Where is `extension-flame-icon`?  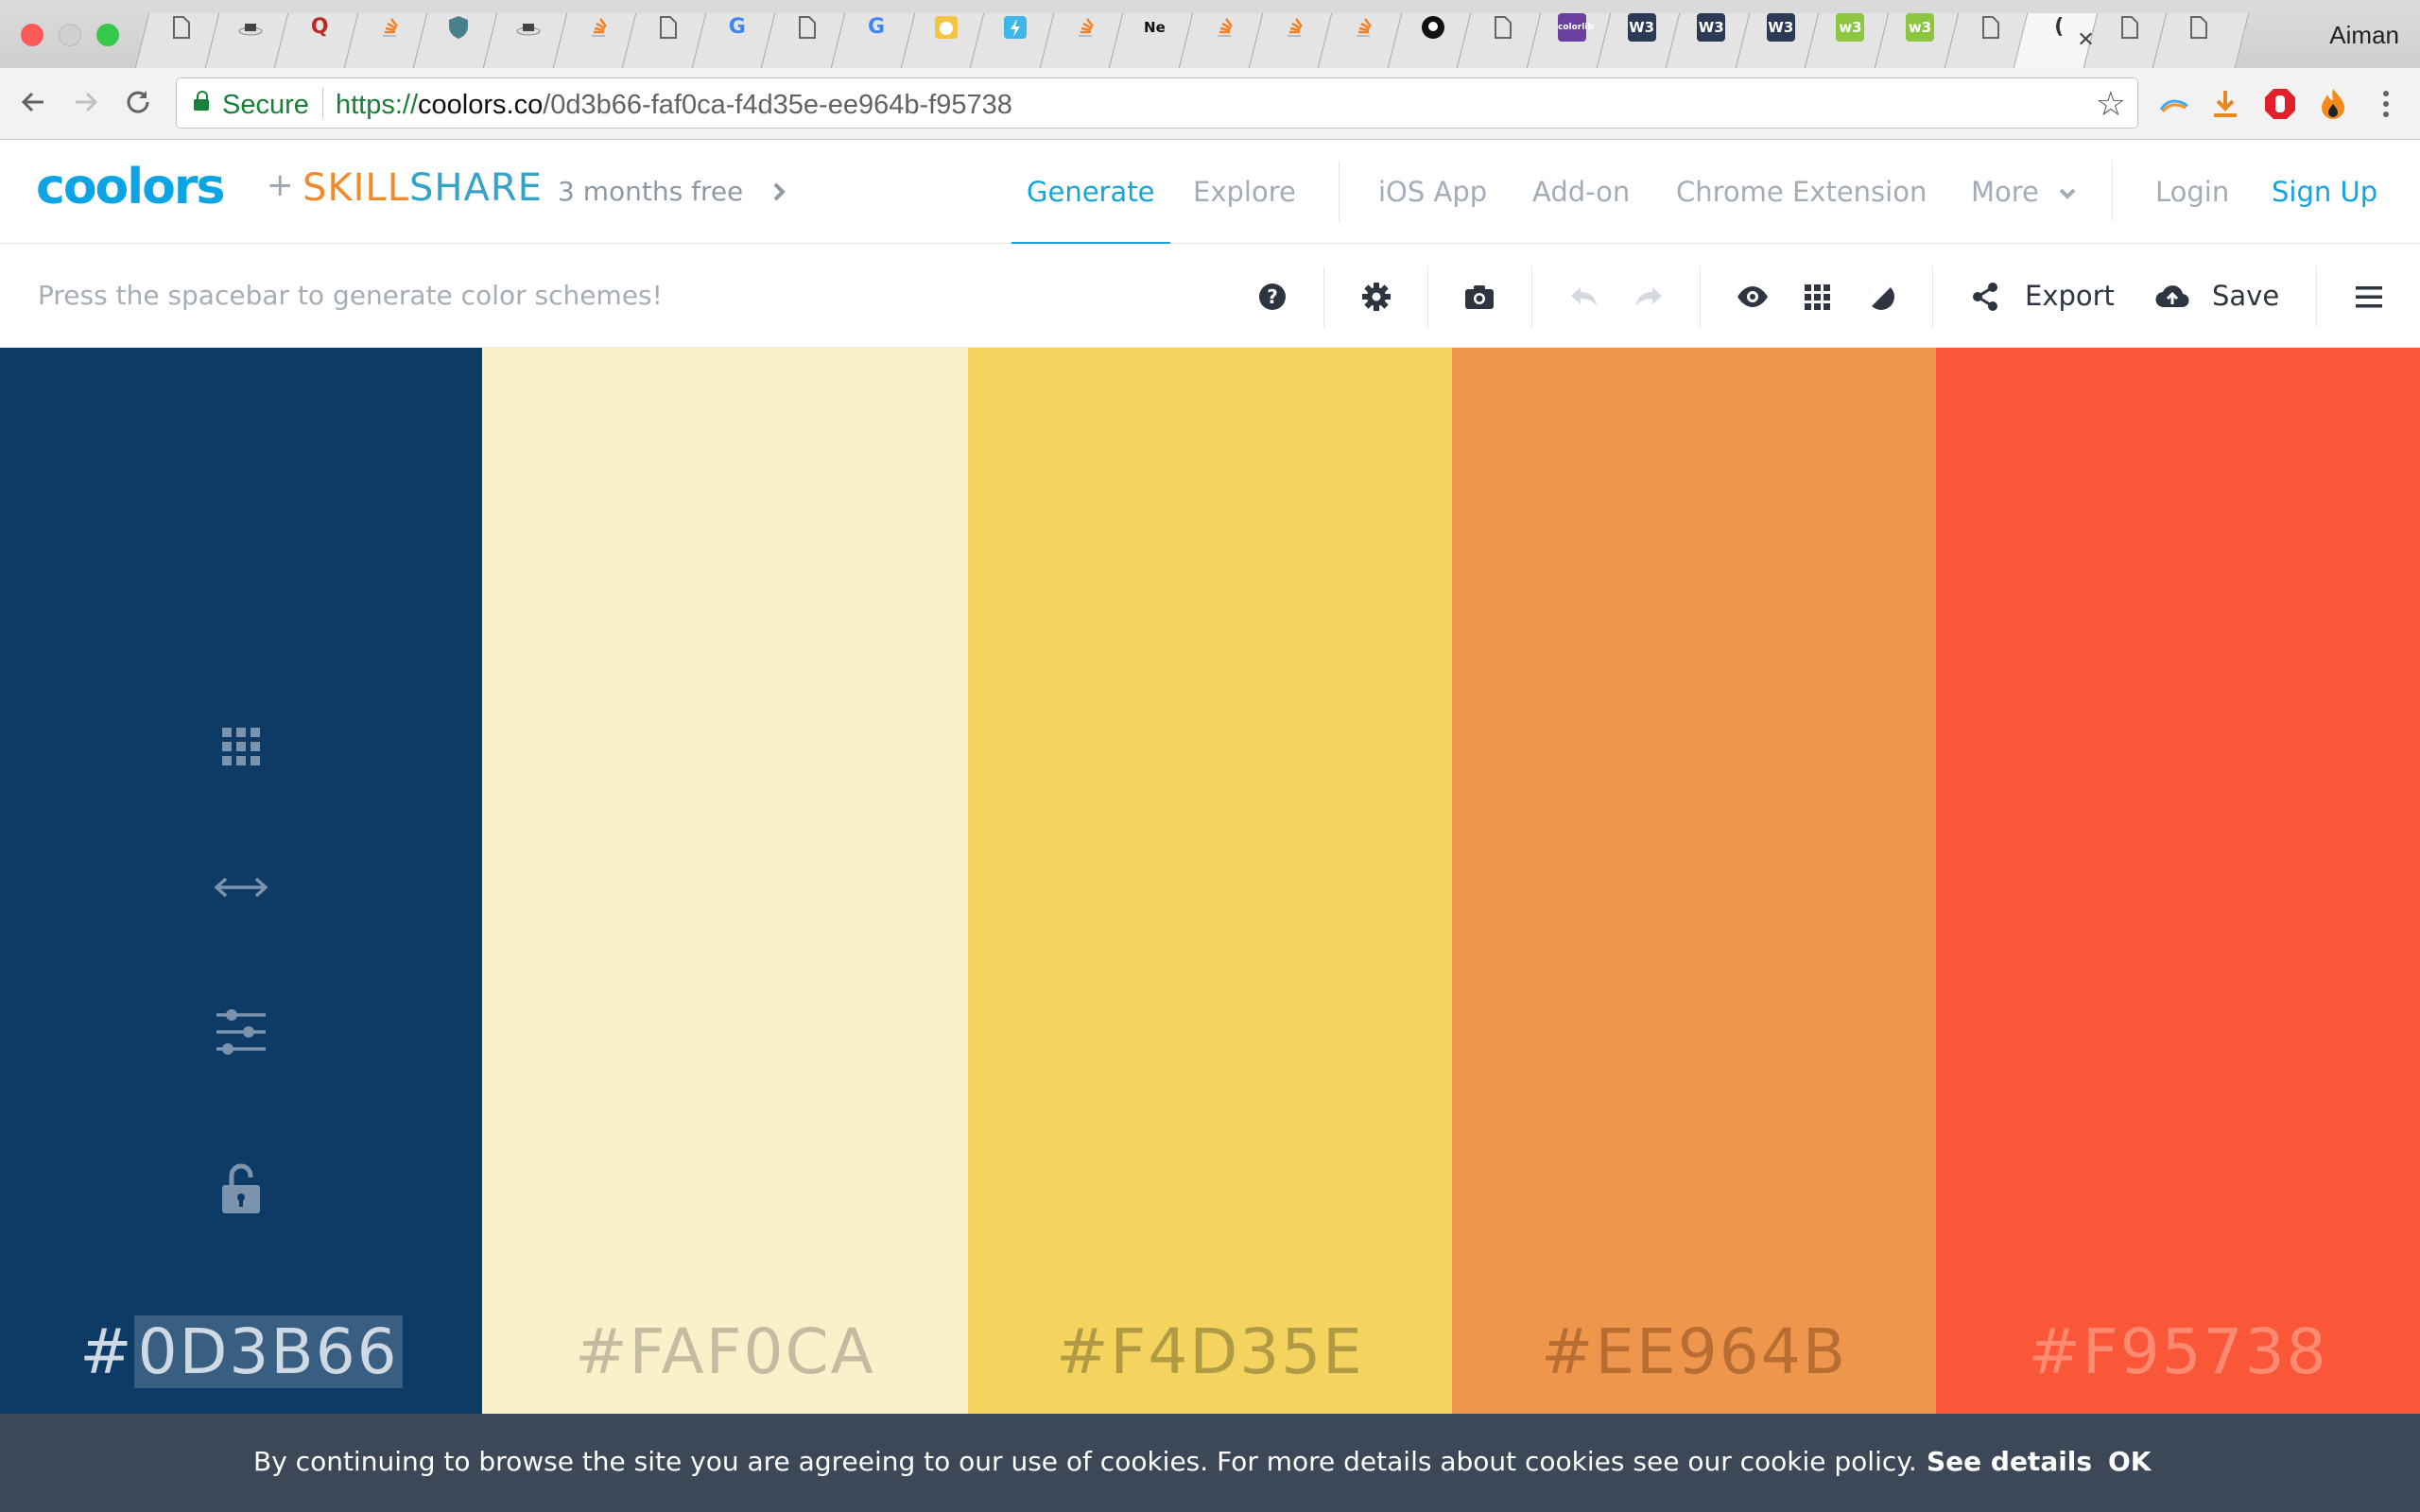
extension-flame-icon is located at coordinates (2333, 104).